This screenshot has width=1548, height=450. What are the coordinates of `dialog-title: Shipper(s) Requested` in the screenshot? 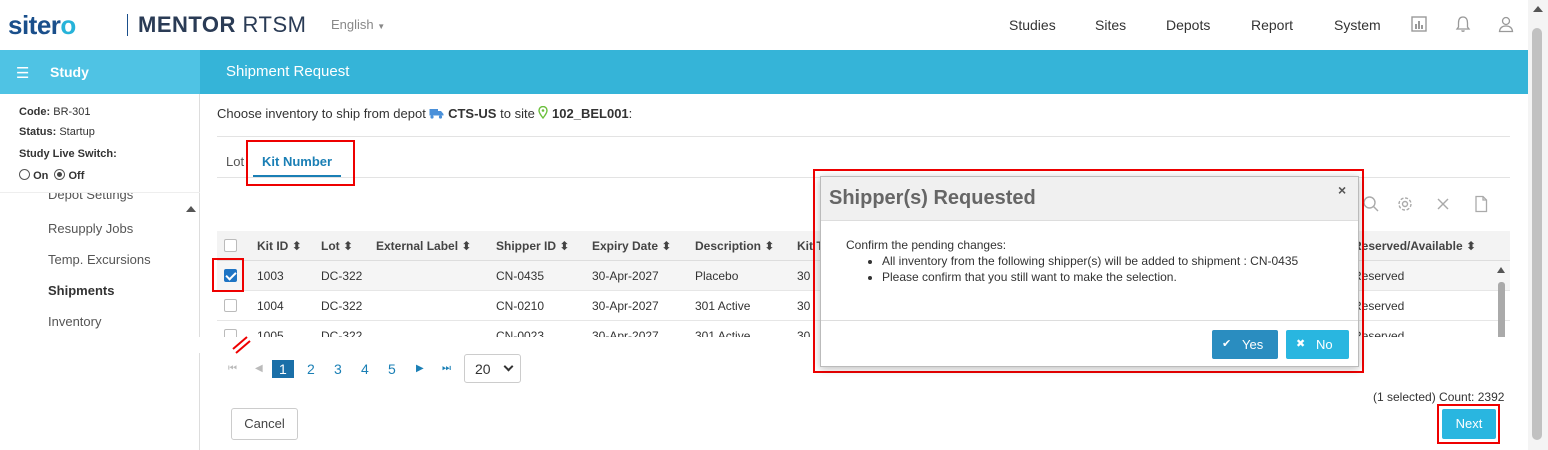 It's located at (932, 198).